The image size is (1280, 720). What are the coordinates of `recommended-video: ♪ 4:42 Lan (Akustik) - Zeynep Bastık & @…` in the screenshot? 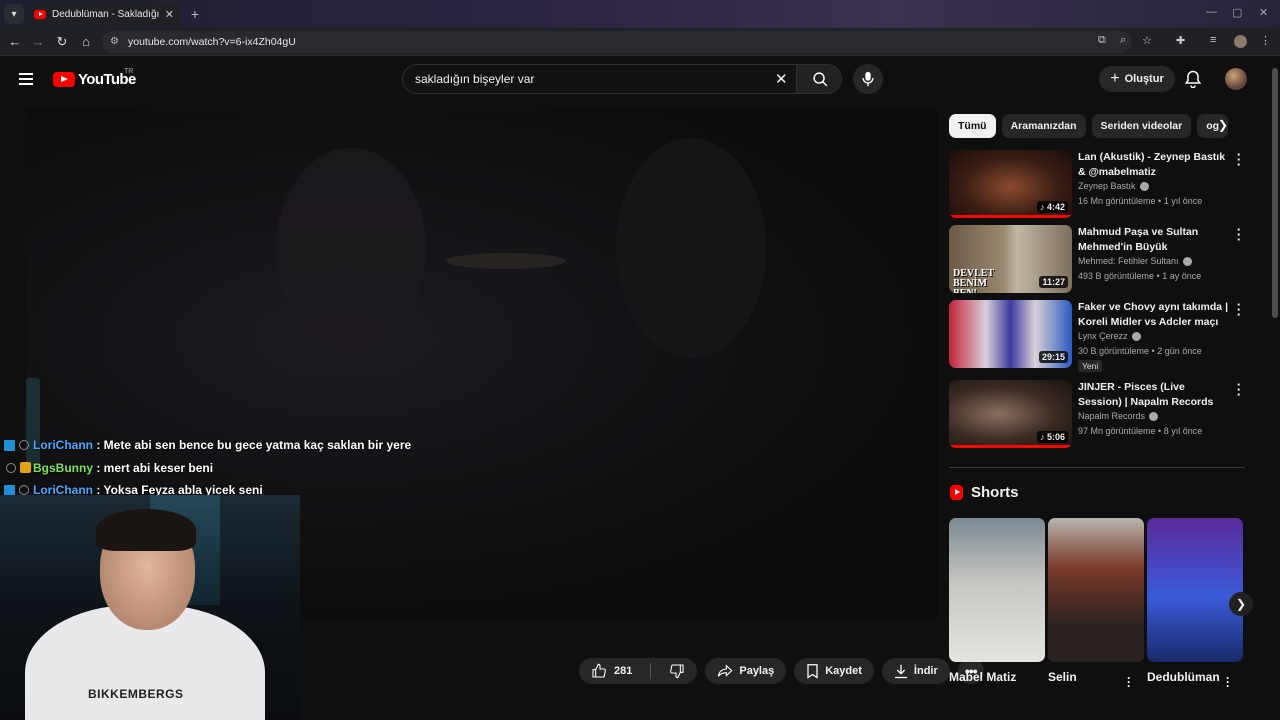 It's located at (1099, 183).